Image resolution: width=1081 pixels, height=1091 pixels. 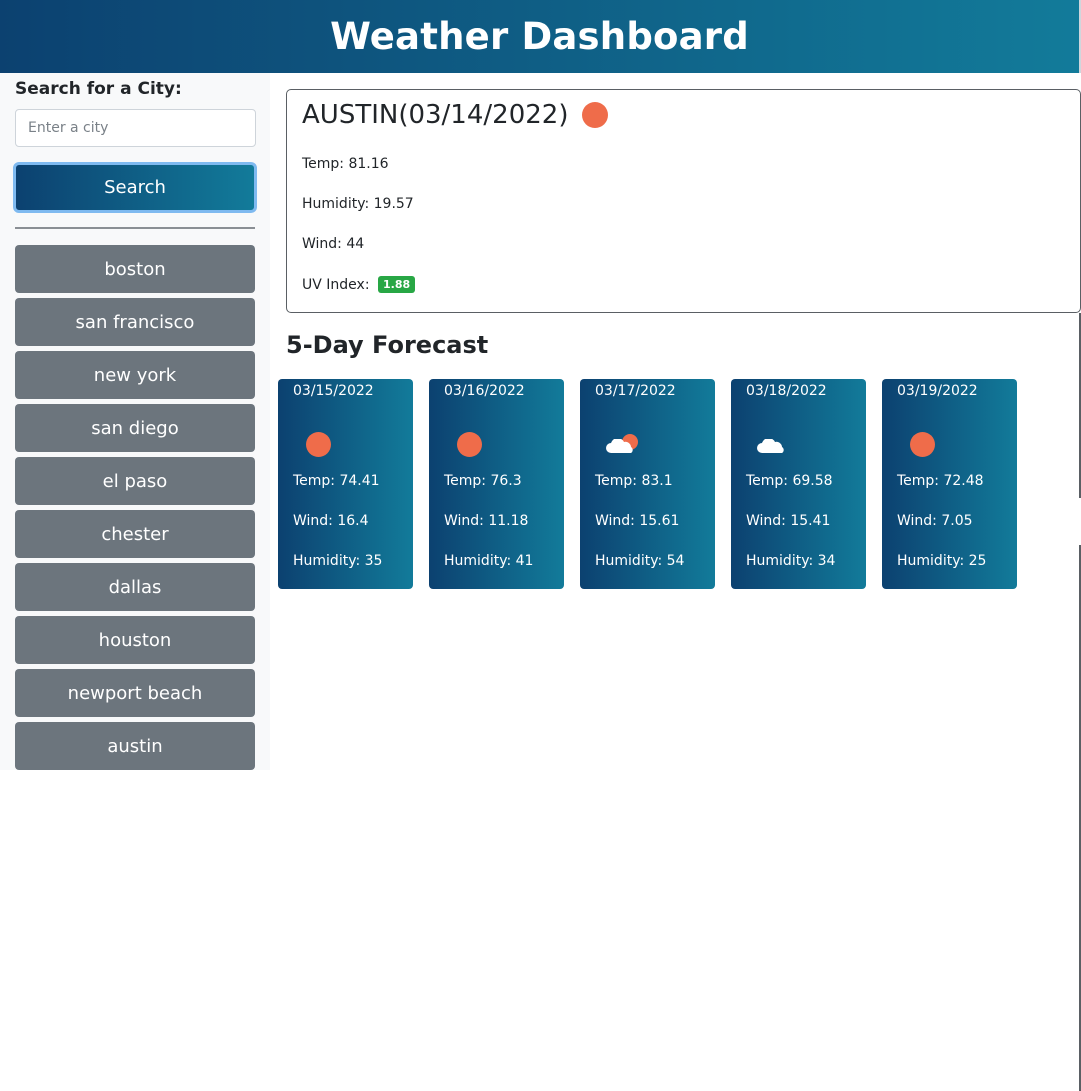 What do you see at coordinates (135, 187) in the screenshot?
I see `search-button: Search` at bounding box center [135, 187].